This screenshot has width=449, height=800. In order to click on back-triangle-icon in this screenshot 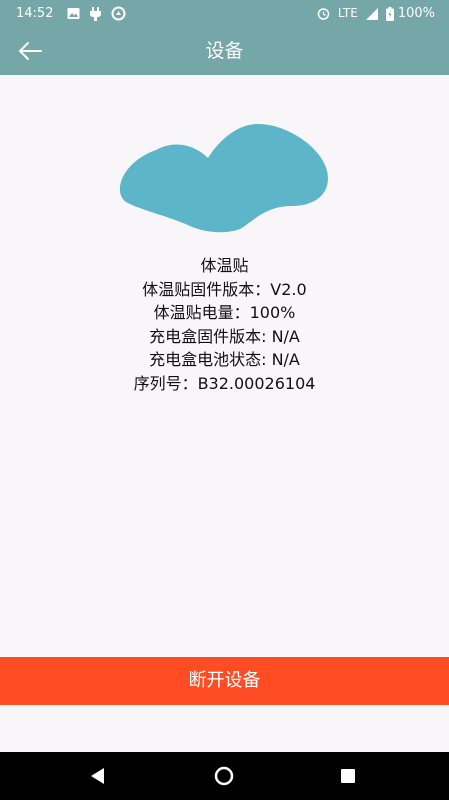, I will do `click(97, 776)`.